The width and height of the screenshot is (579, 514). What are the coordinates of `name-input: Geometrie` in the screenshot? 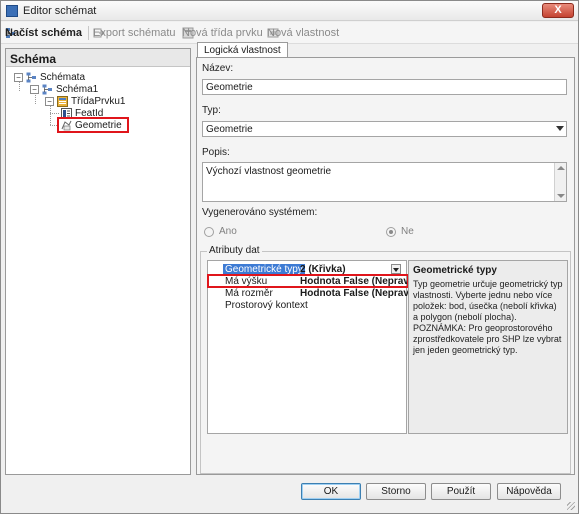 It's located at (384, 87).